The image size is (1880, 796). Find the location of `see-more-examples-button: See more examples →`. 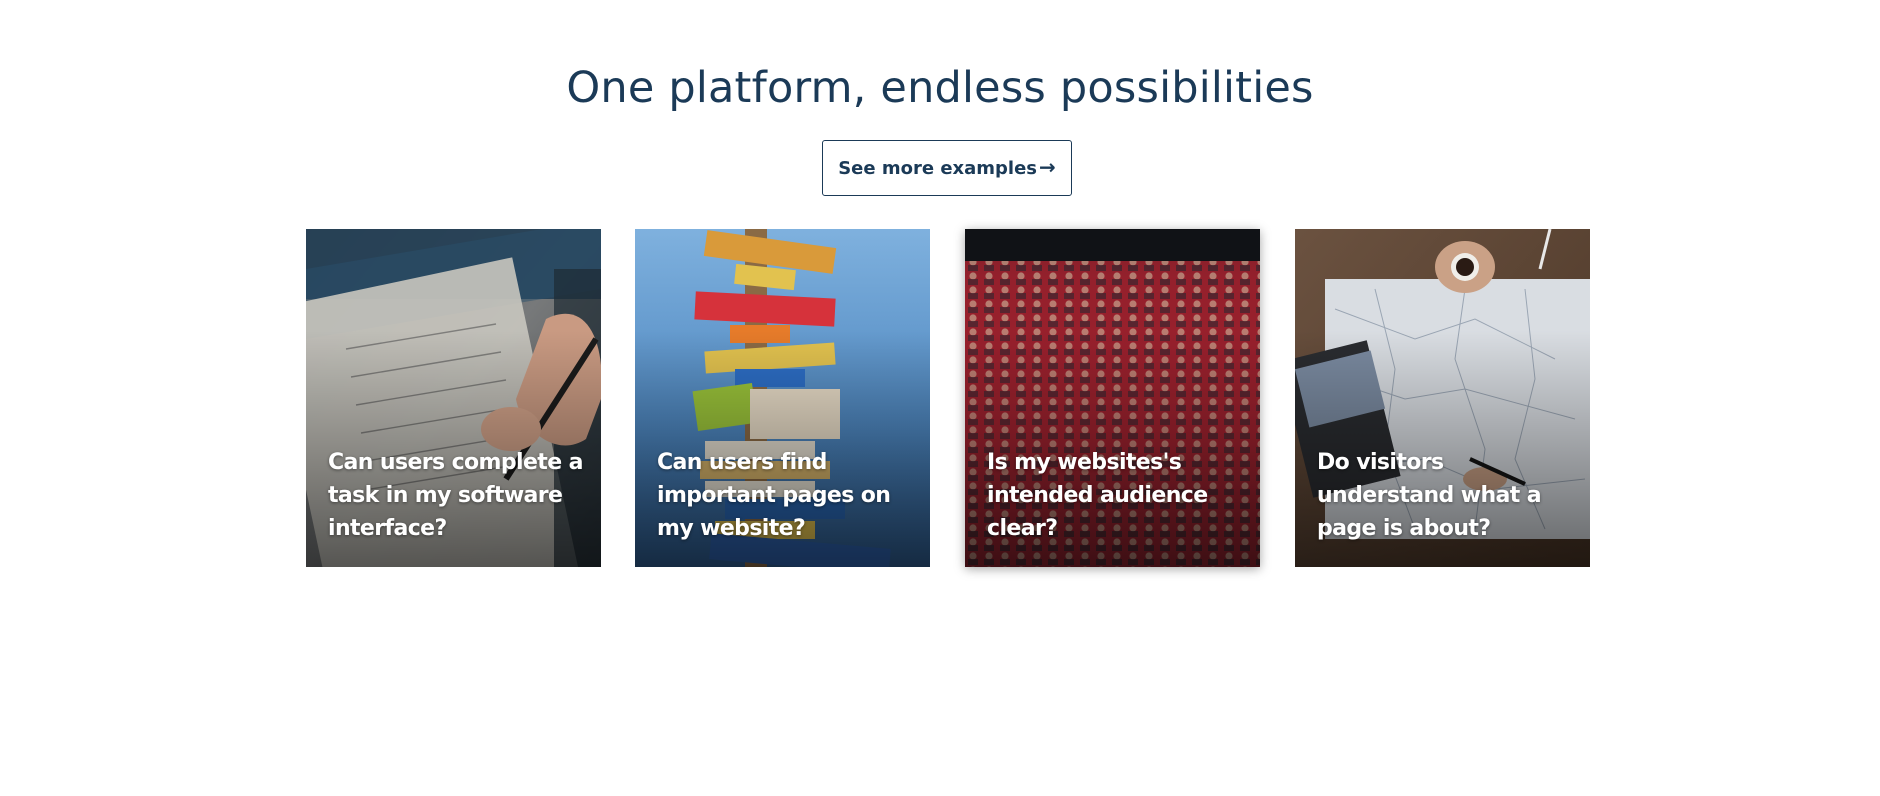

see-more-examples-button: See more examples → is located at coordinates (947, 168).